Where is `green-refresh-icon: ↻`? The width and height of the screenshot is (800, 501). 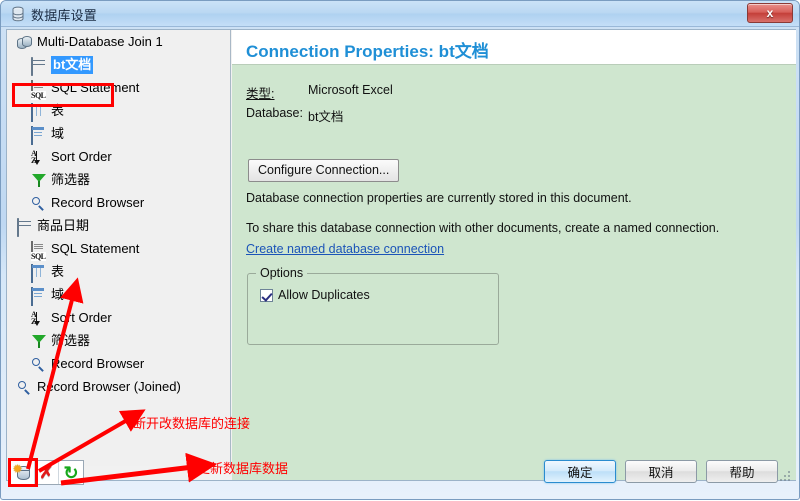 green-refresh-icon: ↻ is located at coordinates (71, 472).